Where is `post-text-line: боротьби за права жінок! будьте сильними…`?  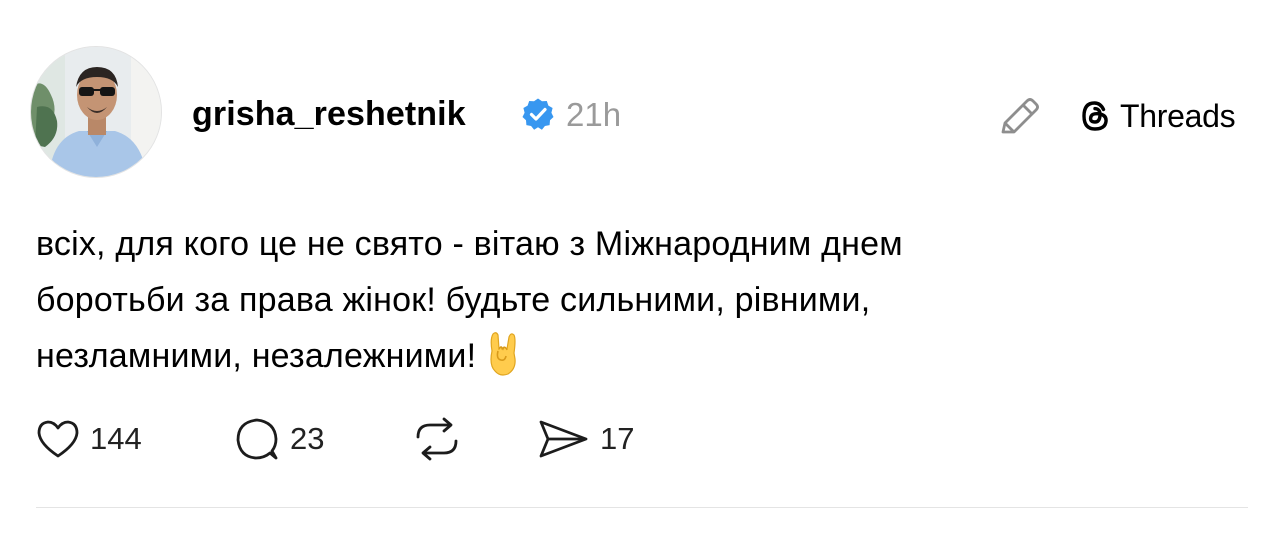
post-text-line: боротьби за права жінок! будьте сильними… is located at coordinates (453, 300).